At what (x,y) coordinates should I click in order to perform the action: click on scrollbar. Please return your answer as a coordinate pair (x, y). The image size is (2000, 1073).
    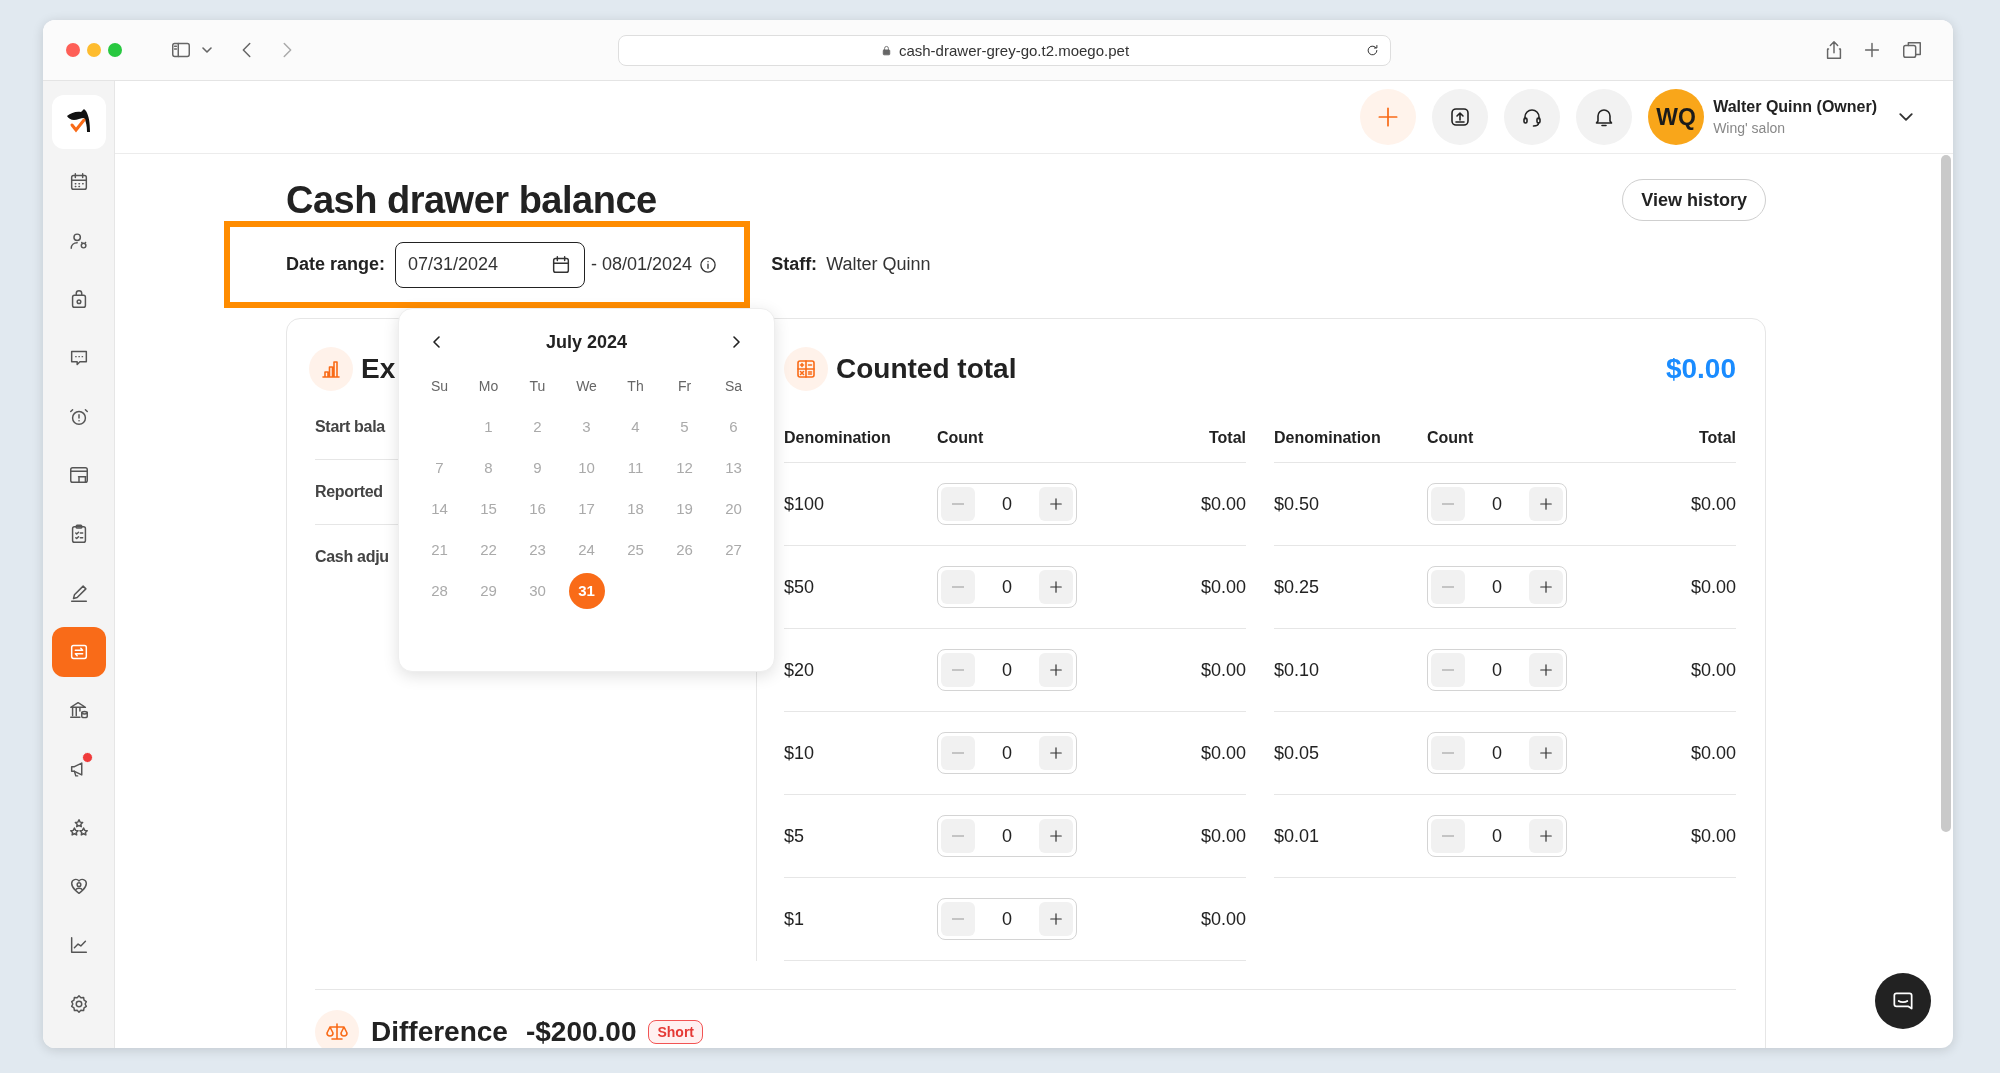
    Looking at the image, I should click on (1946, 493).